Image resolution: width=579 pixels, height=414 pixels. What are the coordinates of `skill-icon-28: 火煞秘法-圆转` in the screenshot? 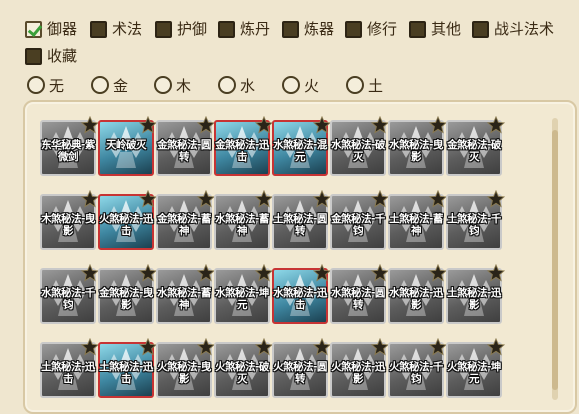 It's located at (301, 368).